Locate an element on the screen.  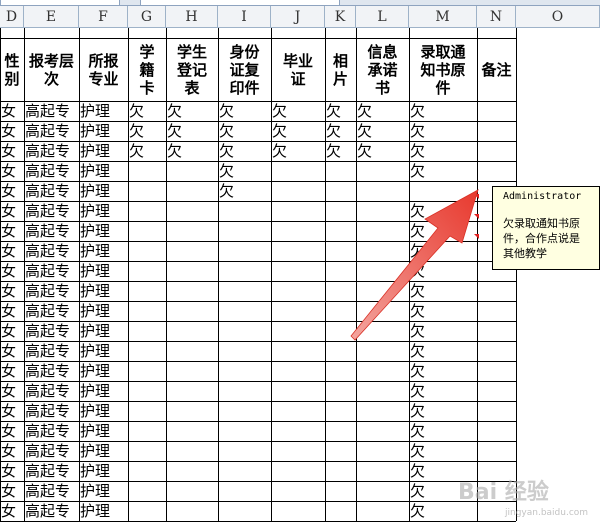
comment-text: 欠录取通知书原件，合作点说是其他教学 is located at coordinates (541, 238).